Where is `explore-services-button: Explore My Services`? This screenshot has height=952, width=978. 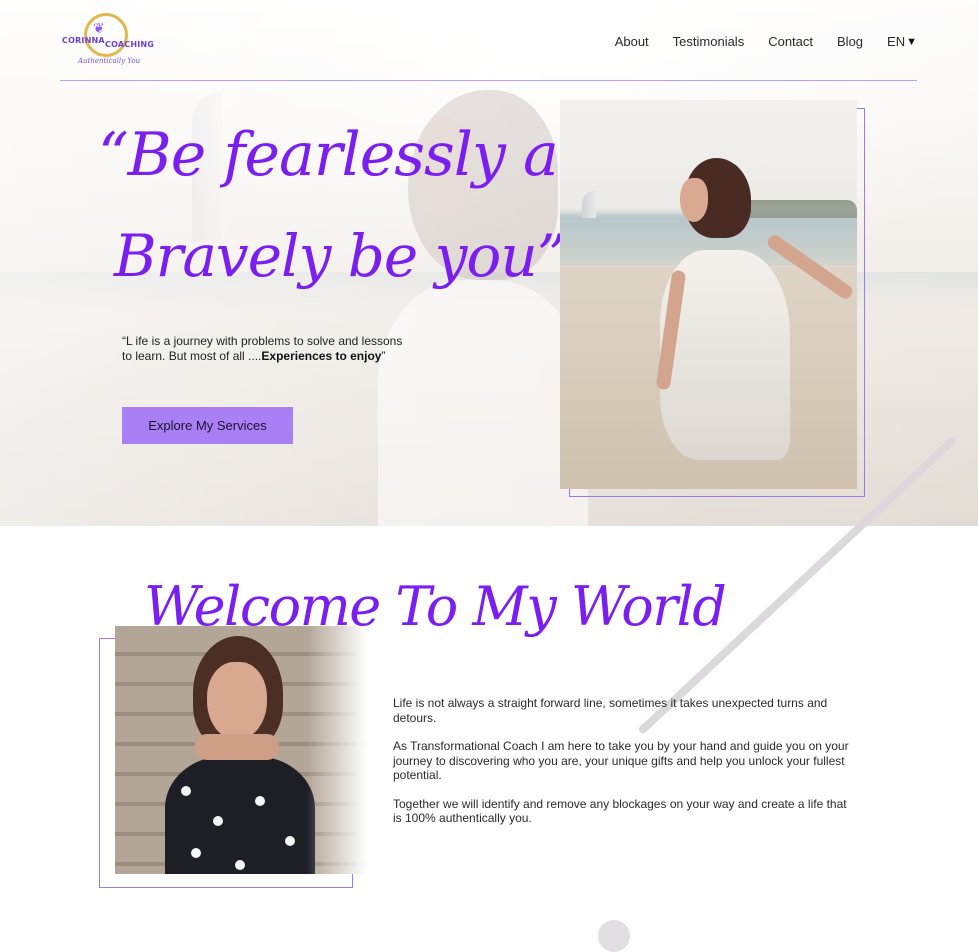
explore-services-button: Explore My Services is located at coordinates (207, 425).